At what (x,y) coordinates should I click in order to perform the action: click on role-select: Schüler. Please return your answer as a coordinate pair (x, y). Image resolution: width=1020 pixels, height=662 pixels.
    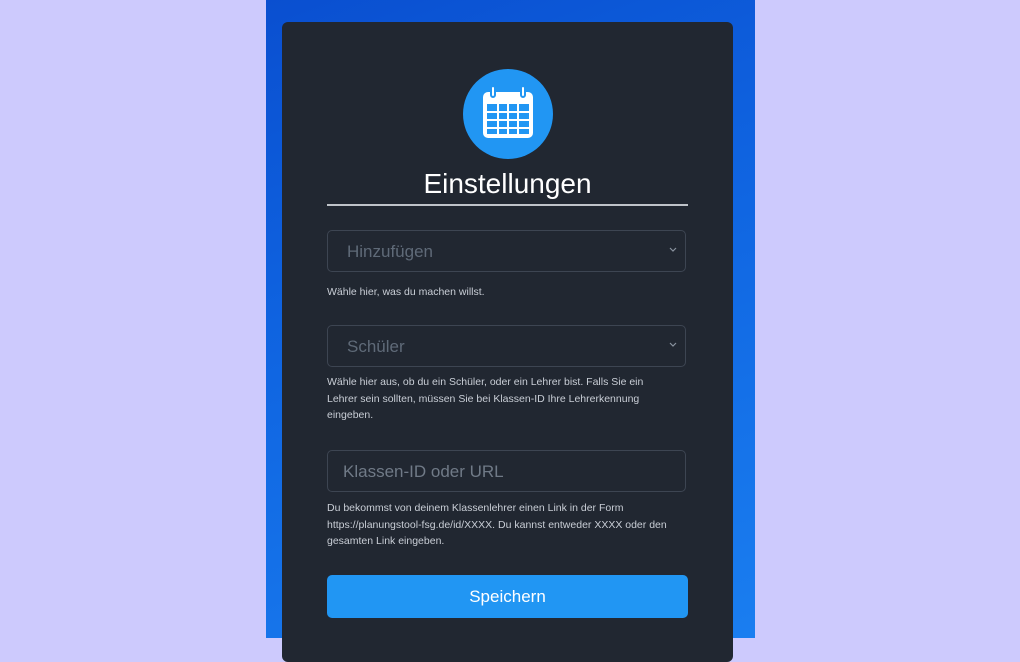
    Looking at the image, I should click on (506, 346).